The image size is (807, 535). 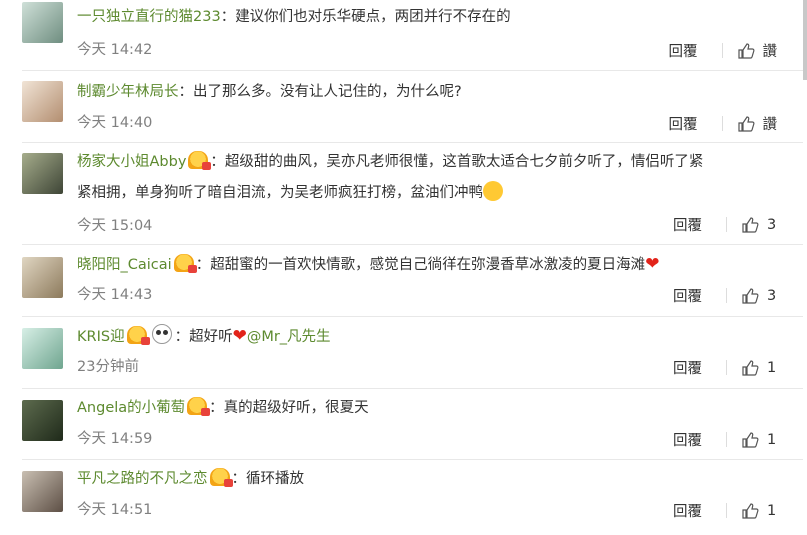 What do you see at coordinates (115, 226) in the screenshot?
I see `timestamp: 今天 15:04` at bounding box center [115, 226].